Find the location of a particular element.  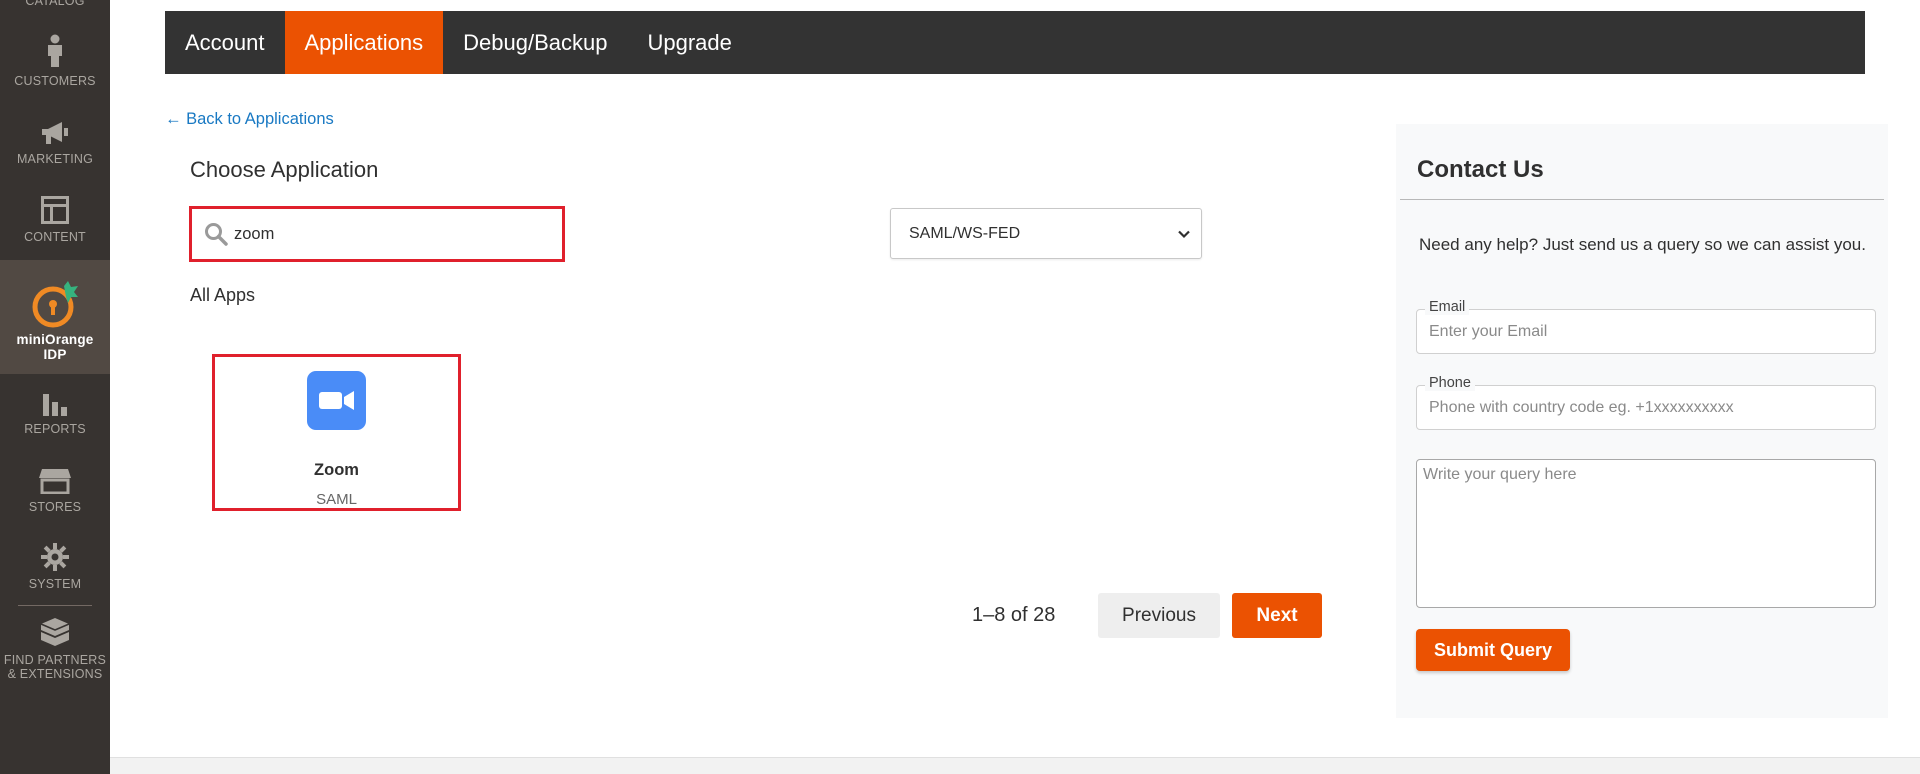

zoom-logo is located at coordinates (336, 400).